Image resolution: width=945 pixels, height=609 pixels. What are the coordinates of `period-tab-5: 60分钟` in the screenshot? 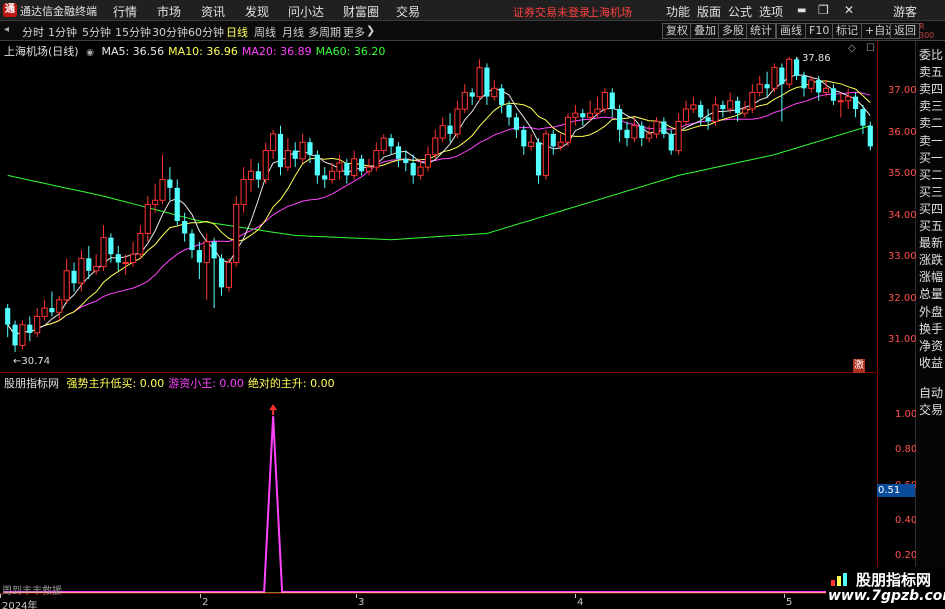 It's located at (206, 32).